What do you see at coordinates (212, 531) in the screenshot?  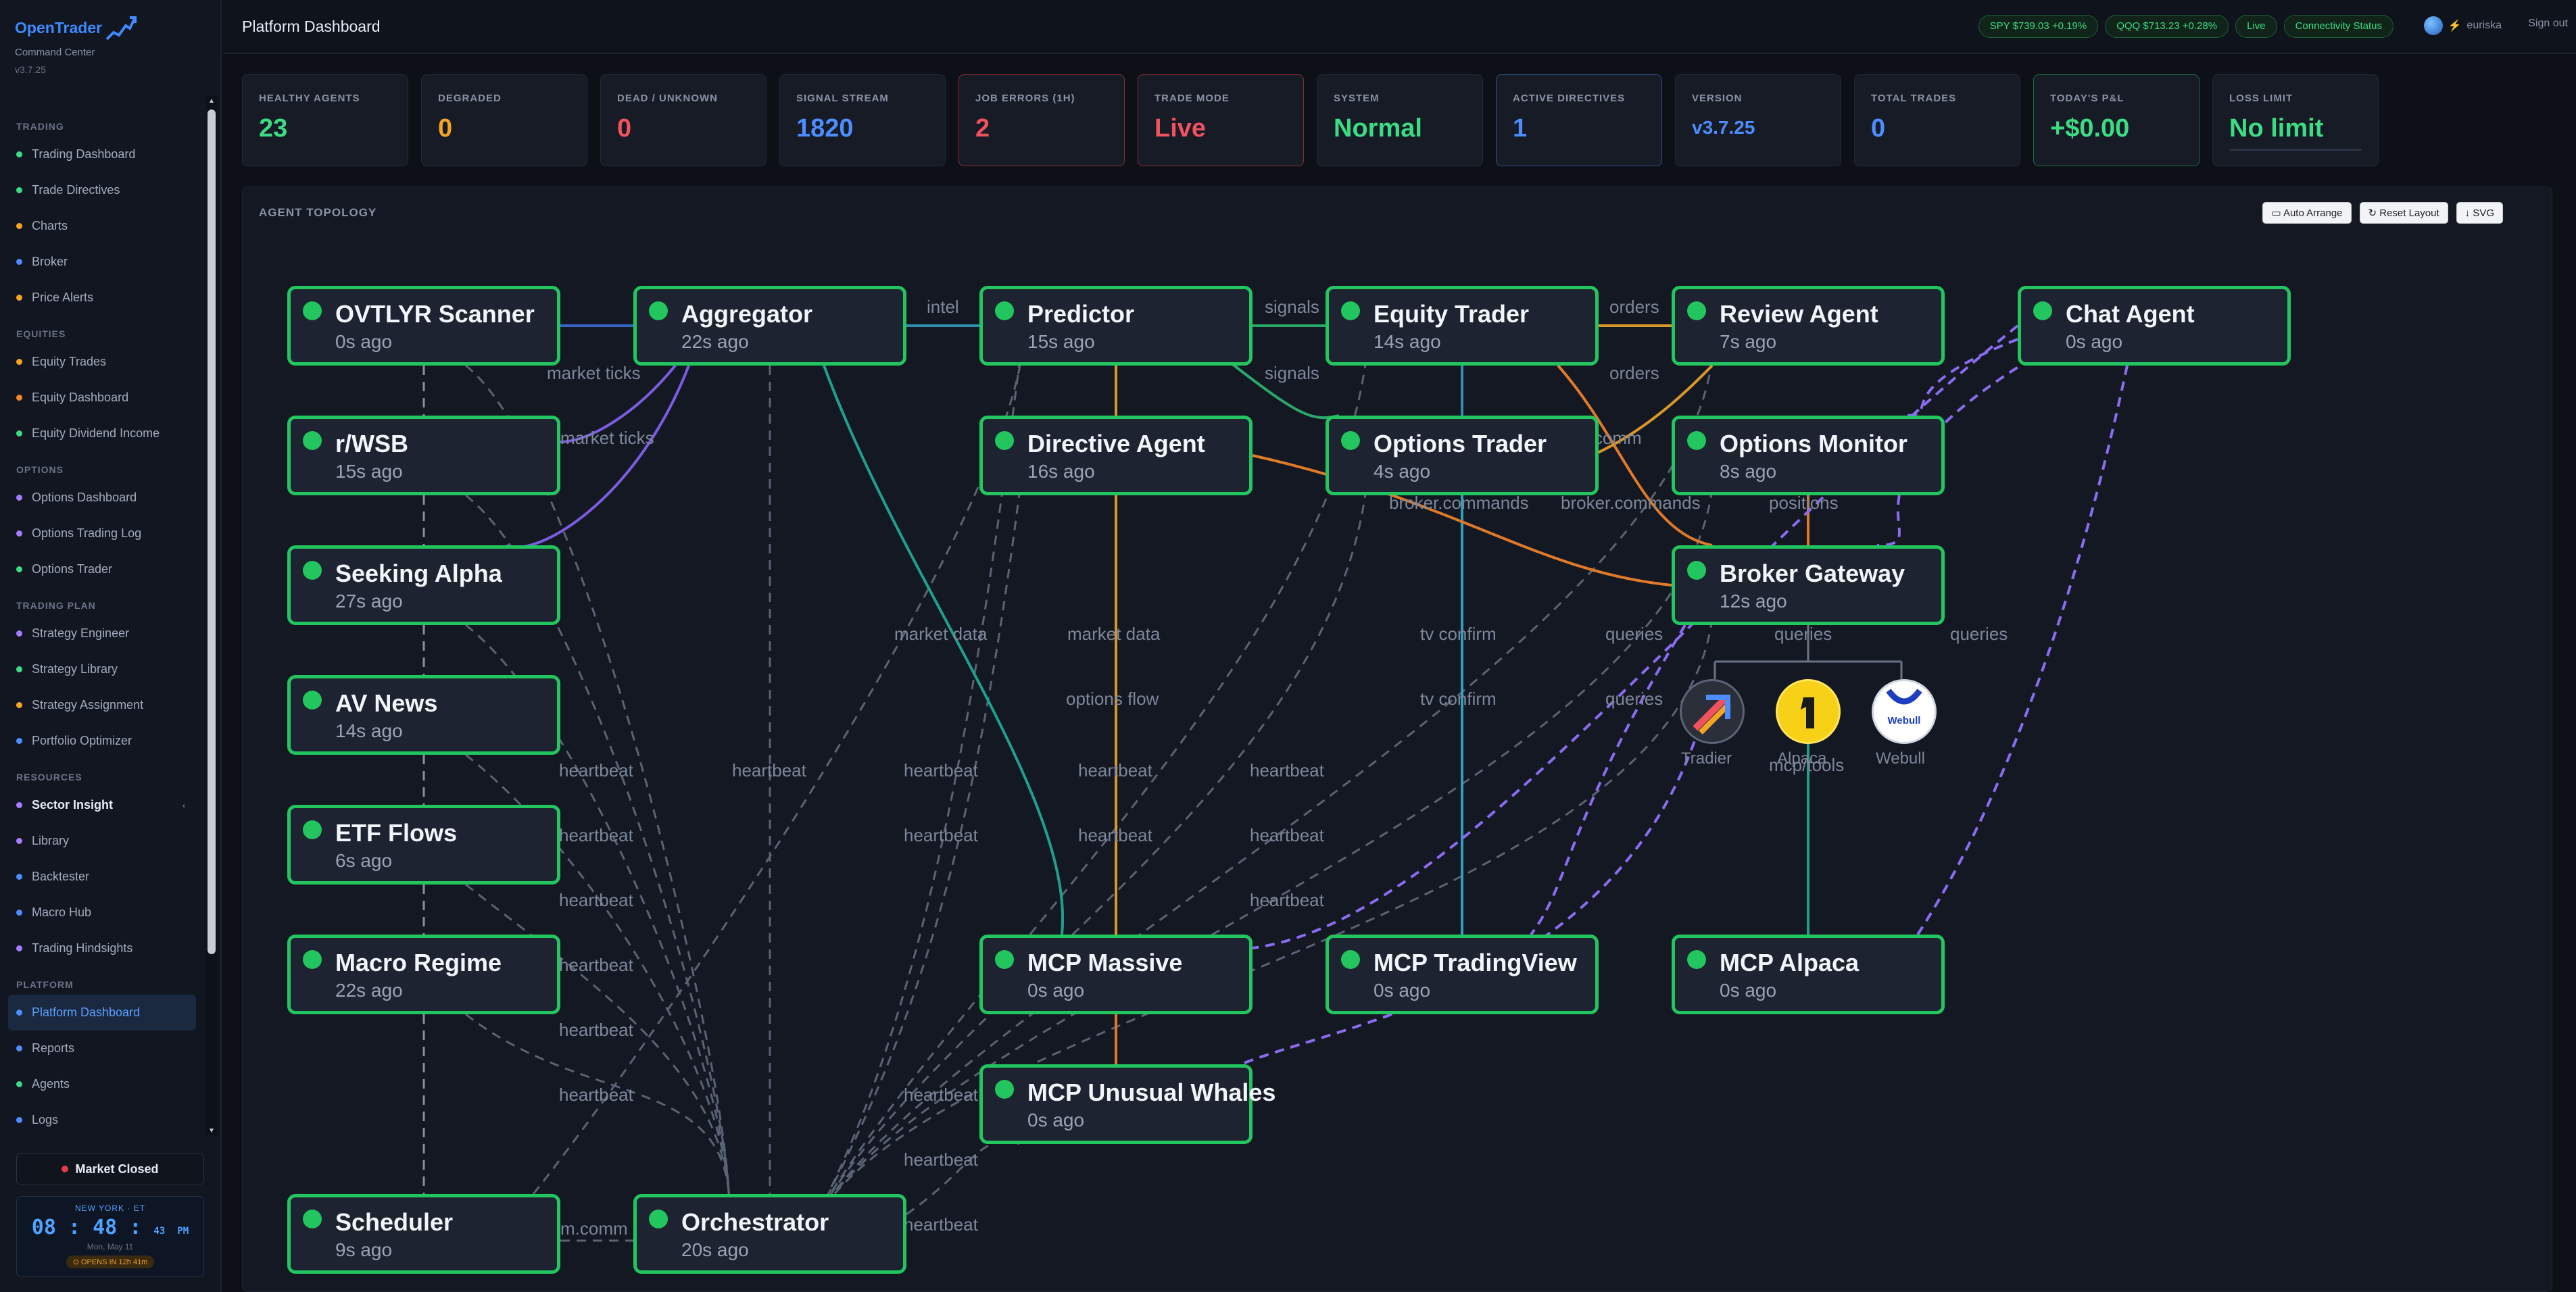 I see `scroll-thumb` at bounding box center [212, 531].